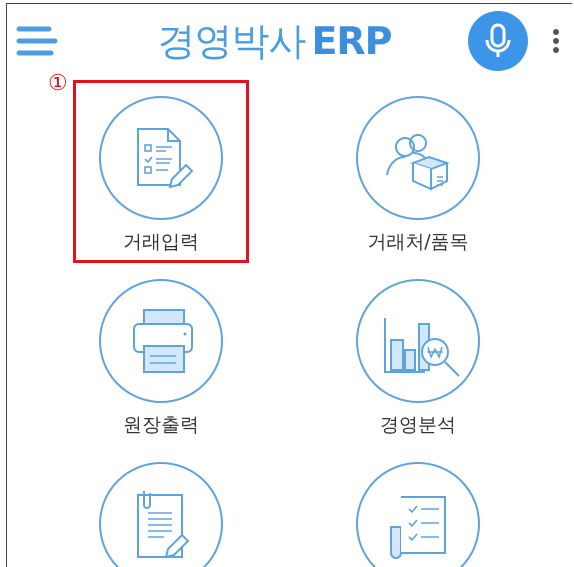  Describe the element at coordinates (231, 41) in the screenshot. I see `app-title: 경영박사` at that location.